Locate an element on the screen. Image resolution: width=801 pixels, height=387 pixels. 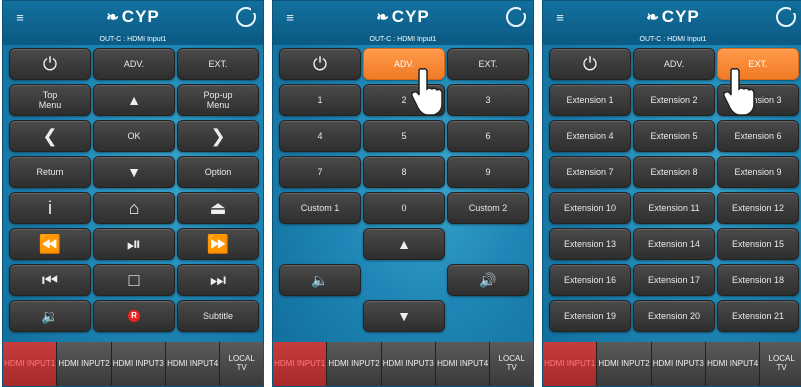
fast-forward-button: ⏩ is located at coordinates (218, 244).